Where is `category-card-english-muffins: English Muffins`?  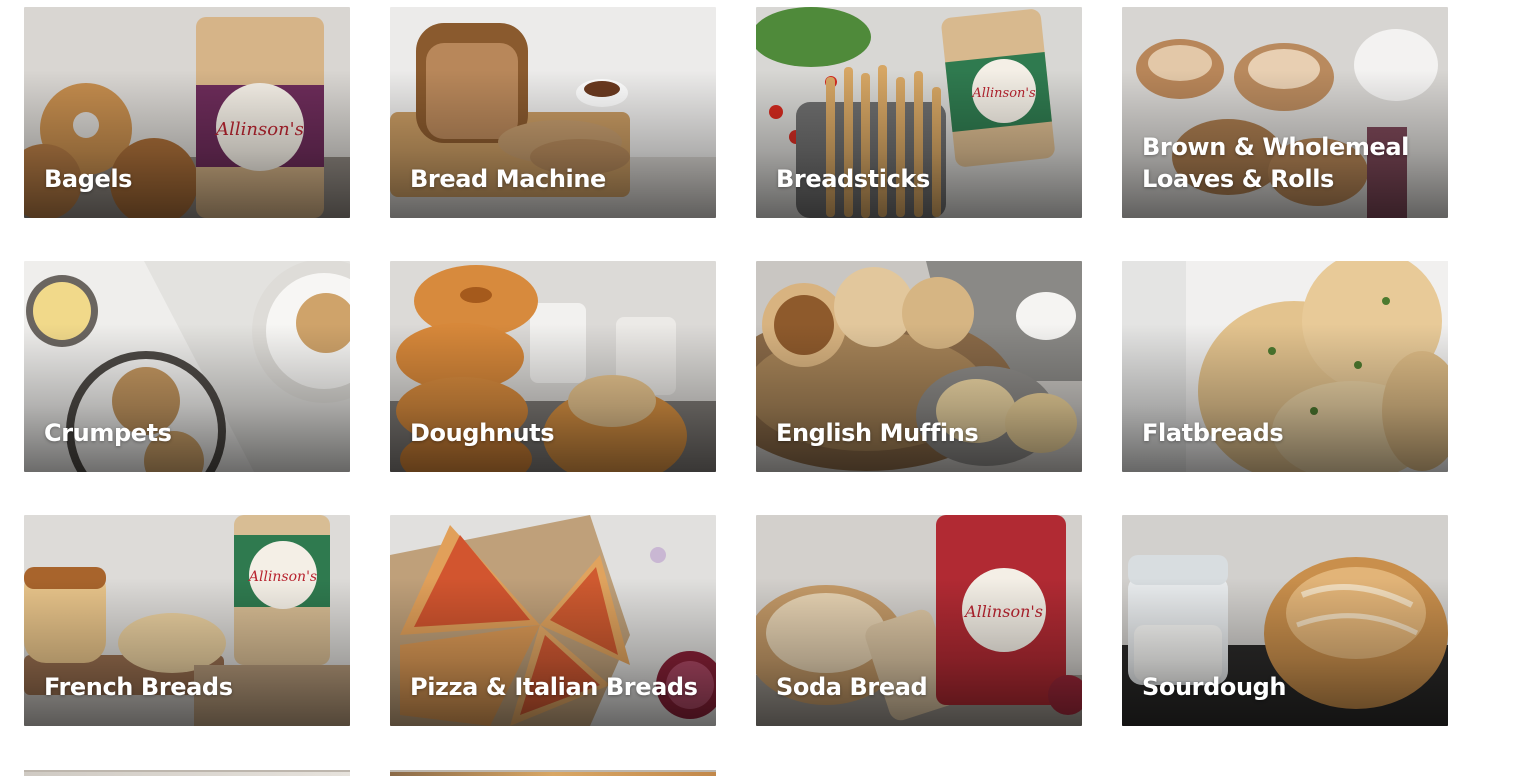
category-card-english-muffins: English Muffins is located at coordinates (919, 366).